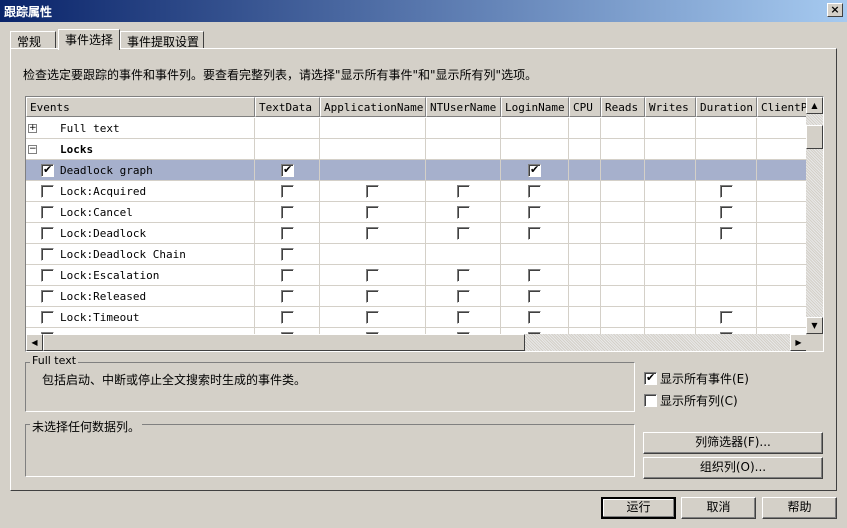  I want to click on event-row: Lock:Timeout, so click(416, 317).